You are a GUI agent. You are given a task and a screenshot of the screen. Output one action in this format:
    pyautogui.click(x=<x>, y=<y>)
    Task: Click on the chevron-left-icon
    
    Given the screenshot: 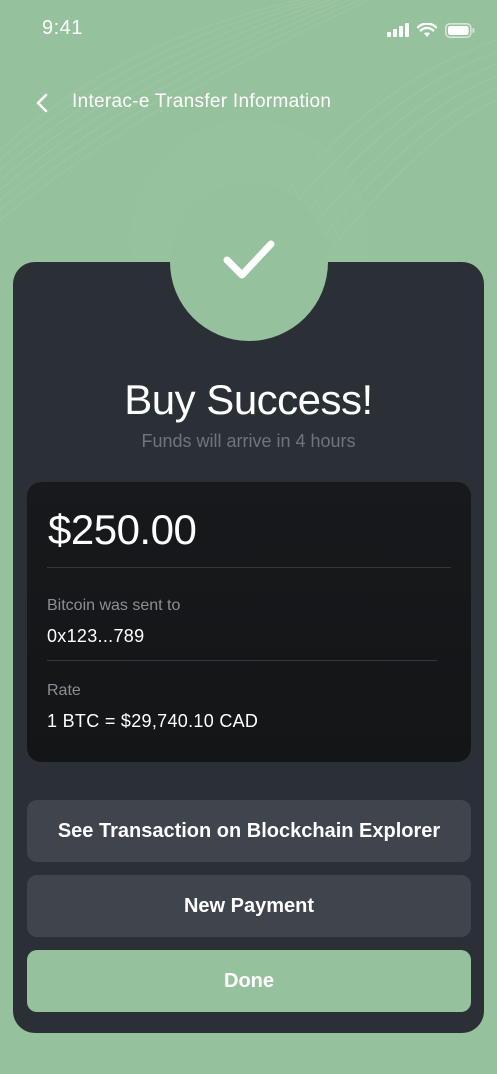 What is the action you would take?
    pyautogui.click(x=42, y=103)
    